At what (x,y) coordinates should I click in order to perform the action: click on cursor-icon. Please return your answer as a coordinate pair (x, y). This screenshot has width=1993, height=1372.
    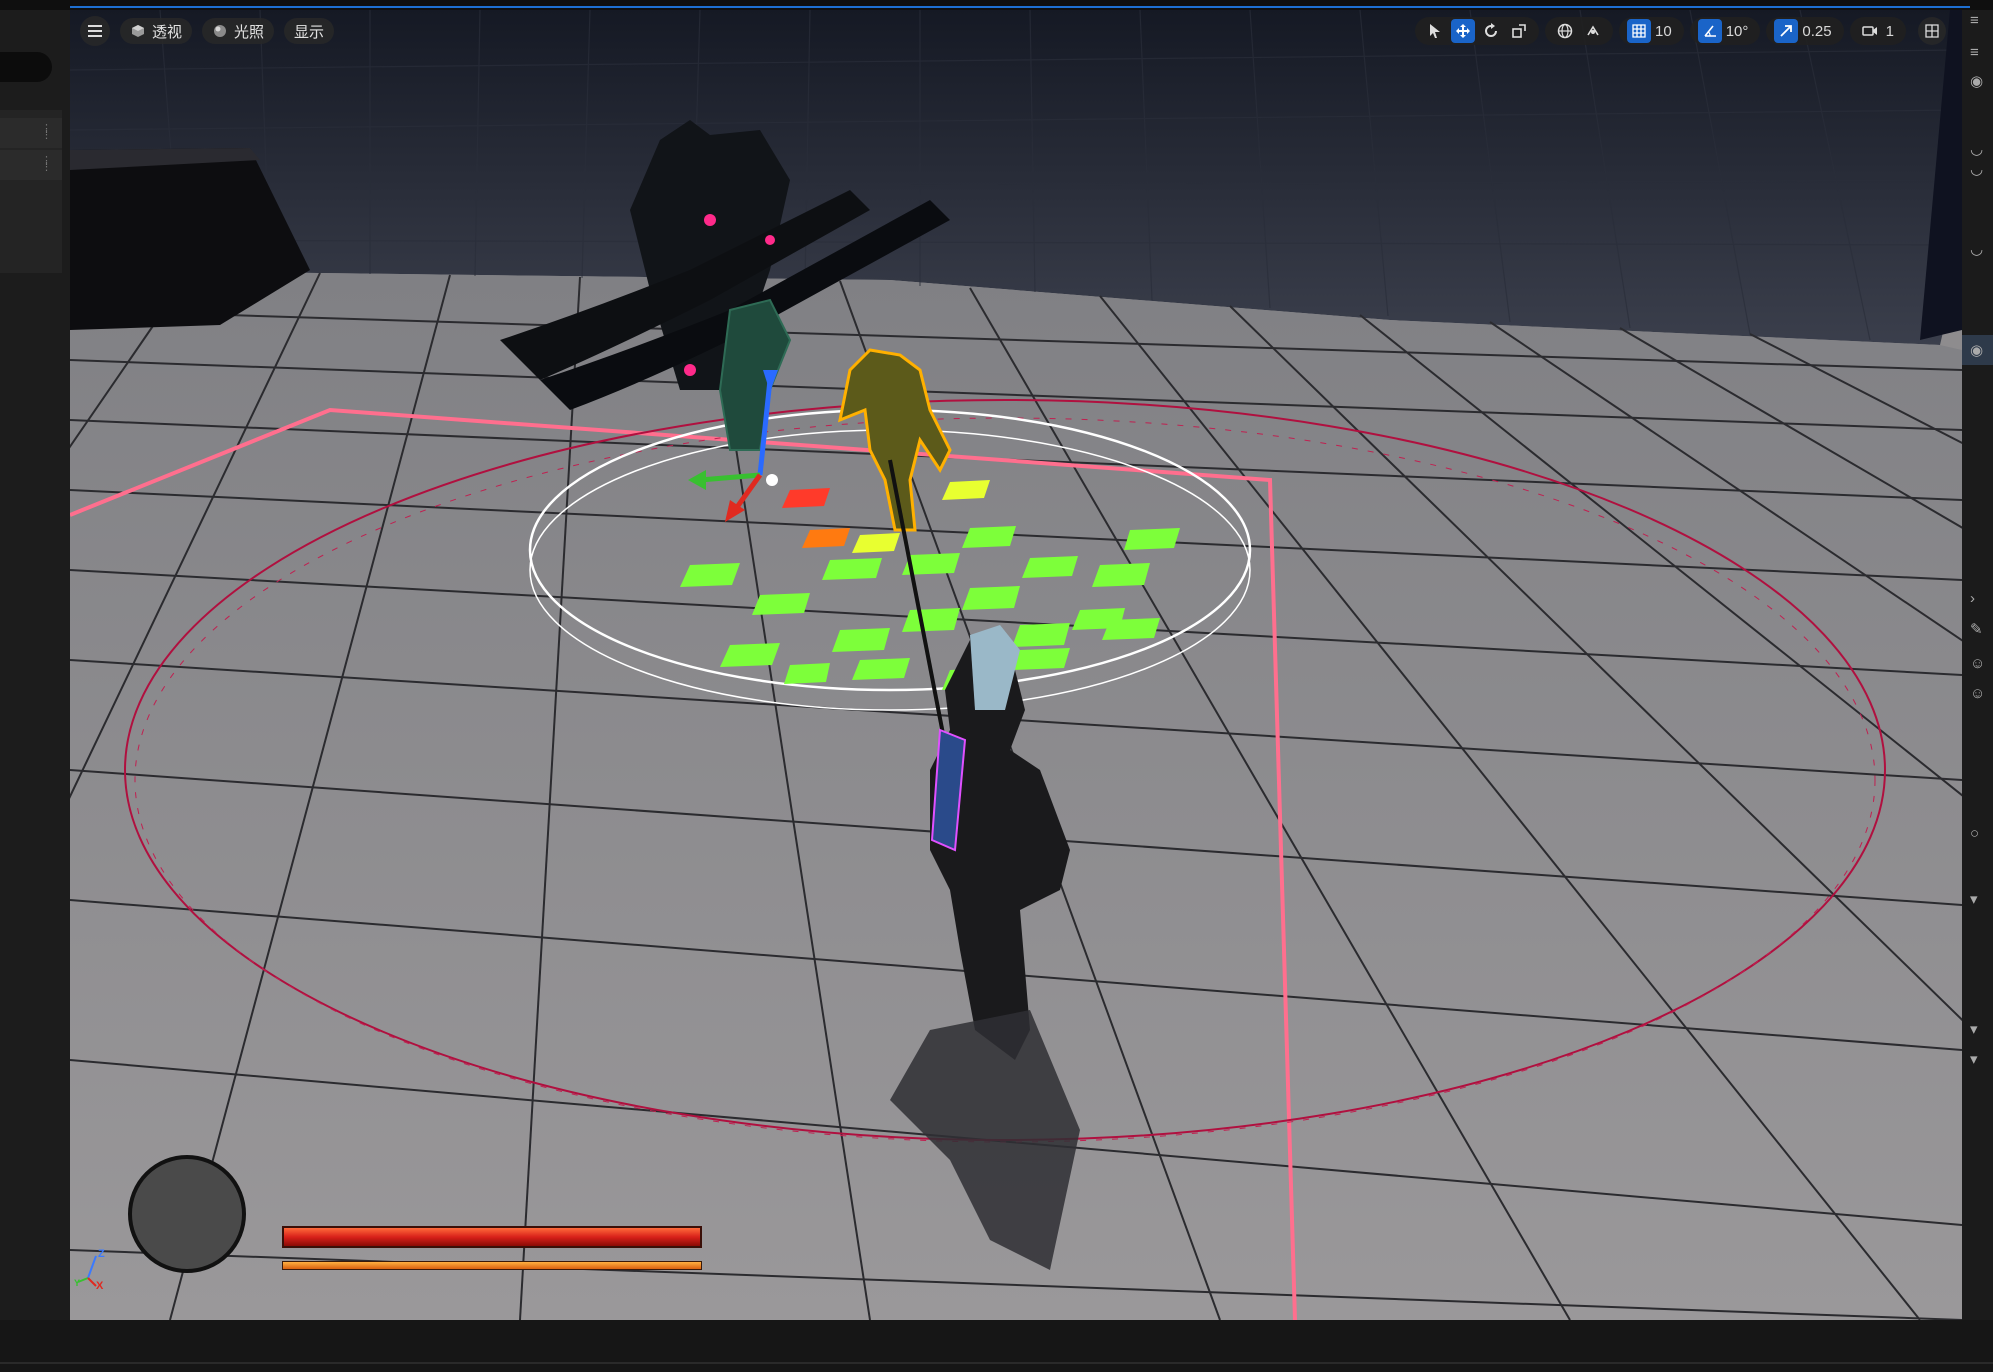
    Looking at the image, I should click on (1435, 31).